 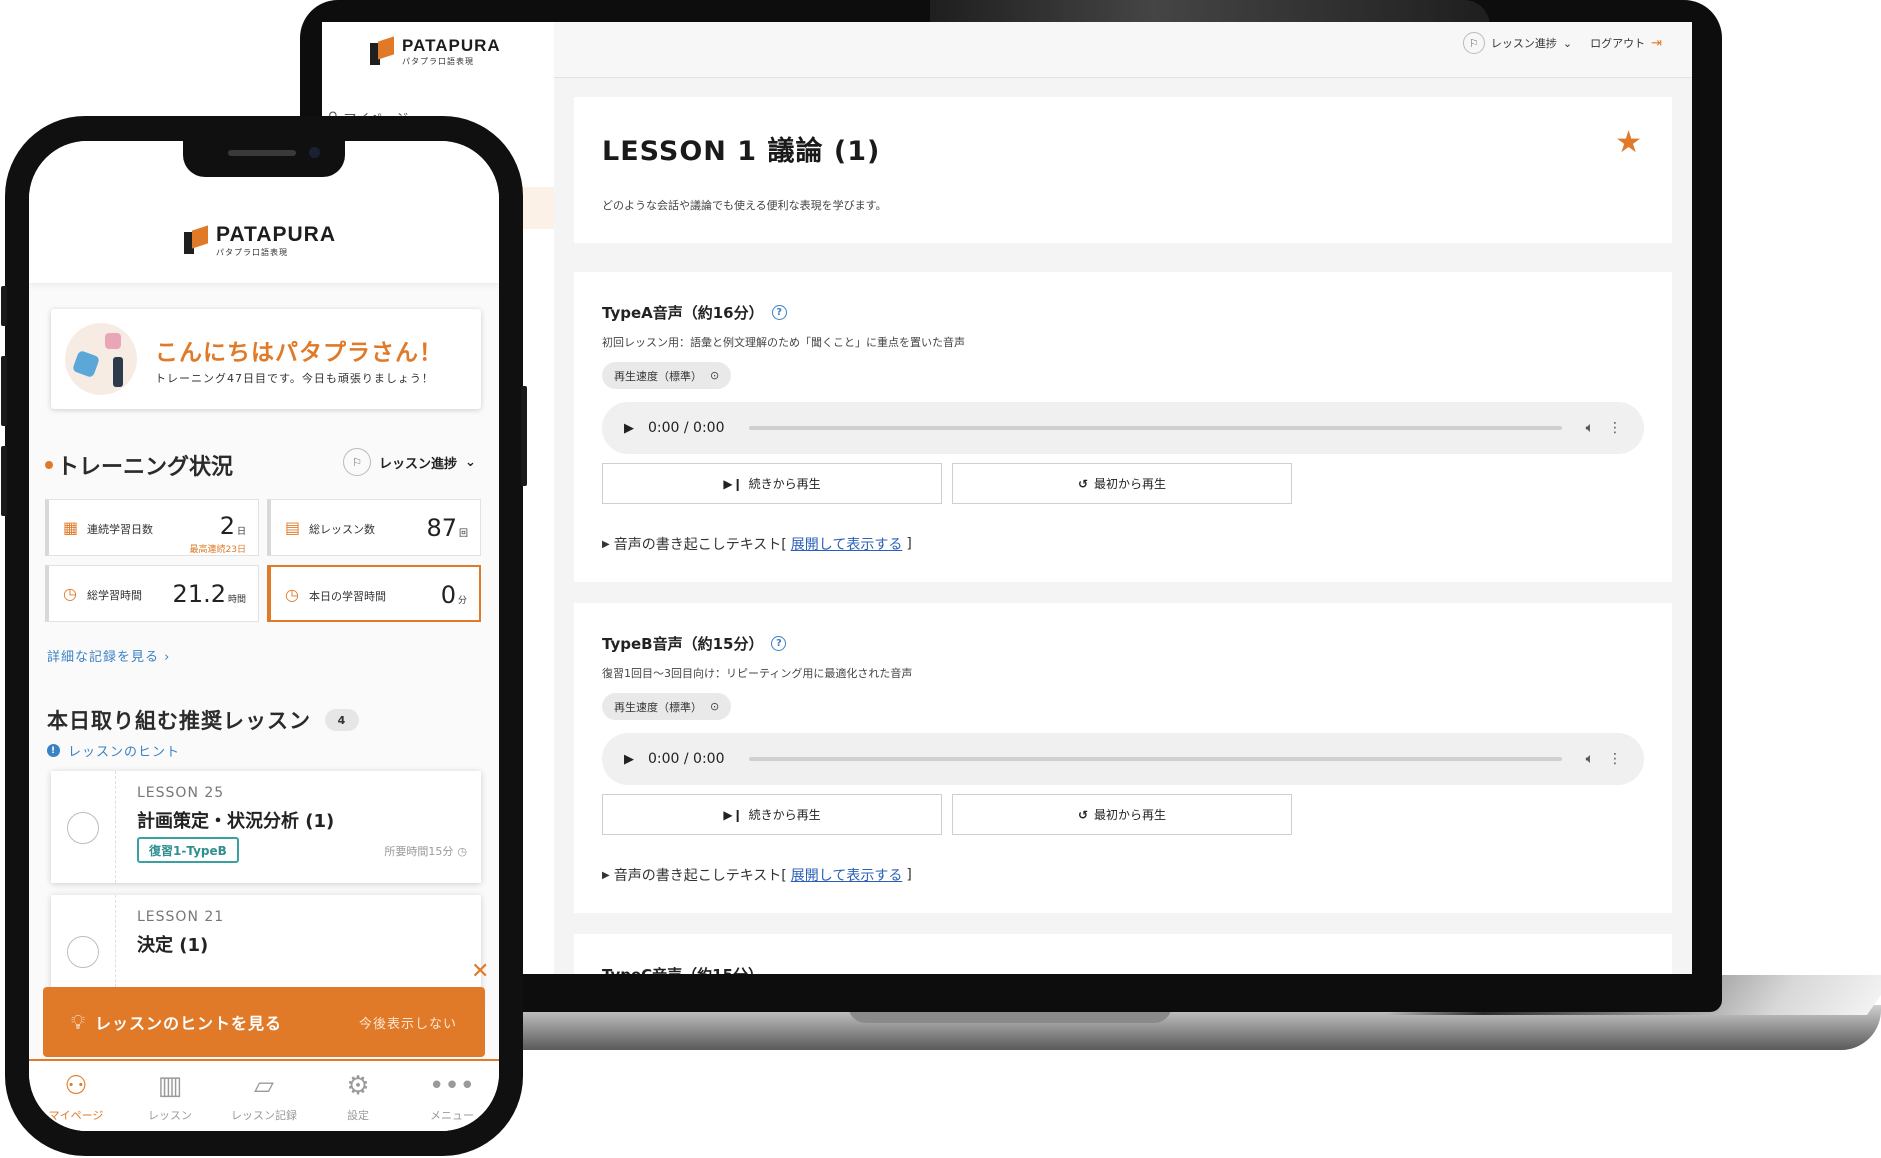 What do you see at coordinates (120, 529) in the screenshot?
I see `stat-label: 連続学習日数` at bounding box center [120, 529].